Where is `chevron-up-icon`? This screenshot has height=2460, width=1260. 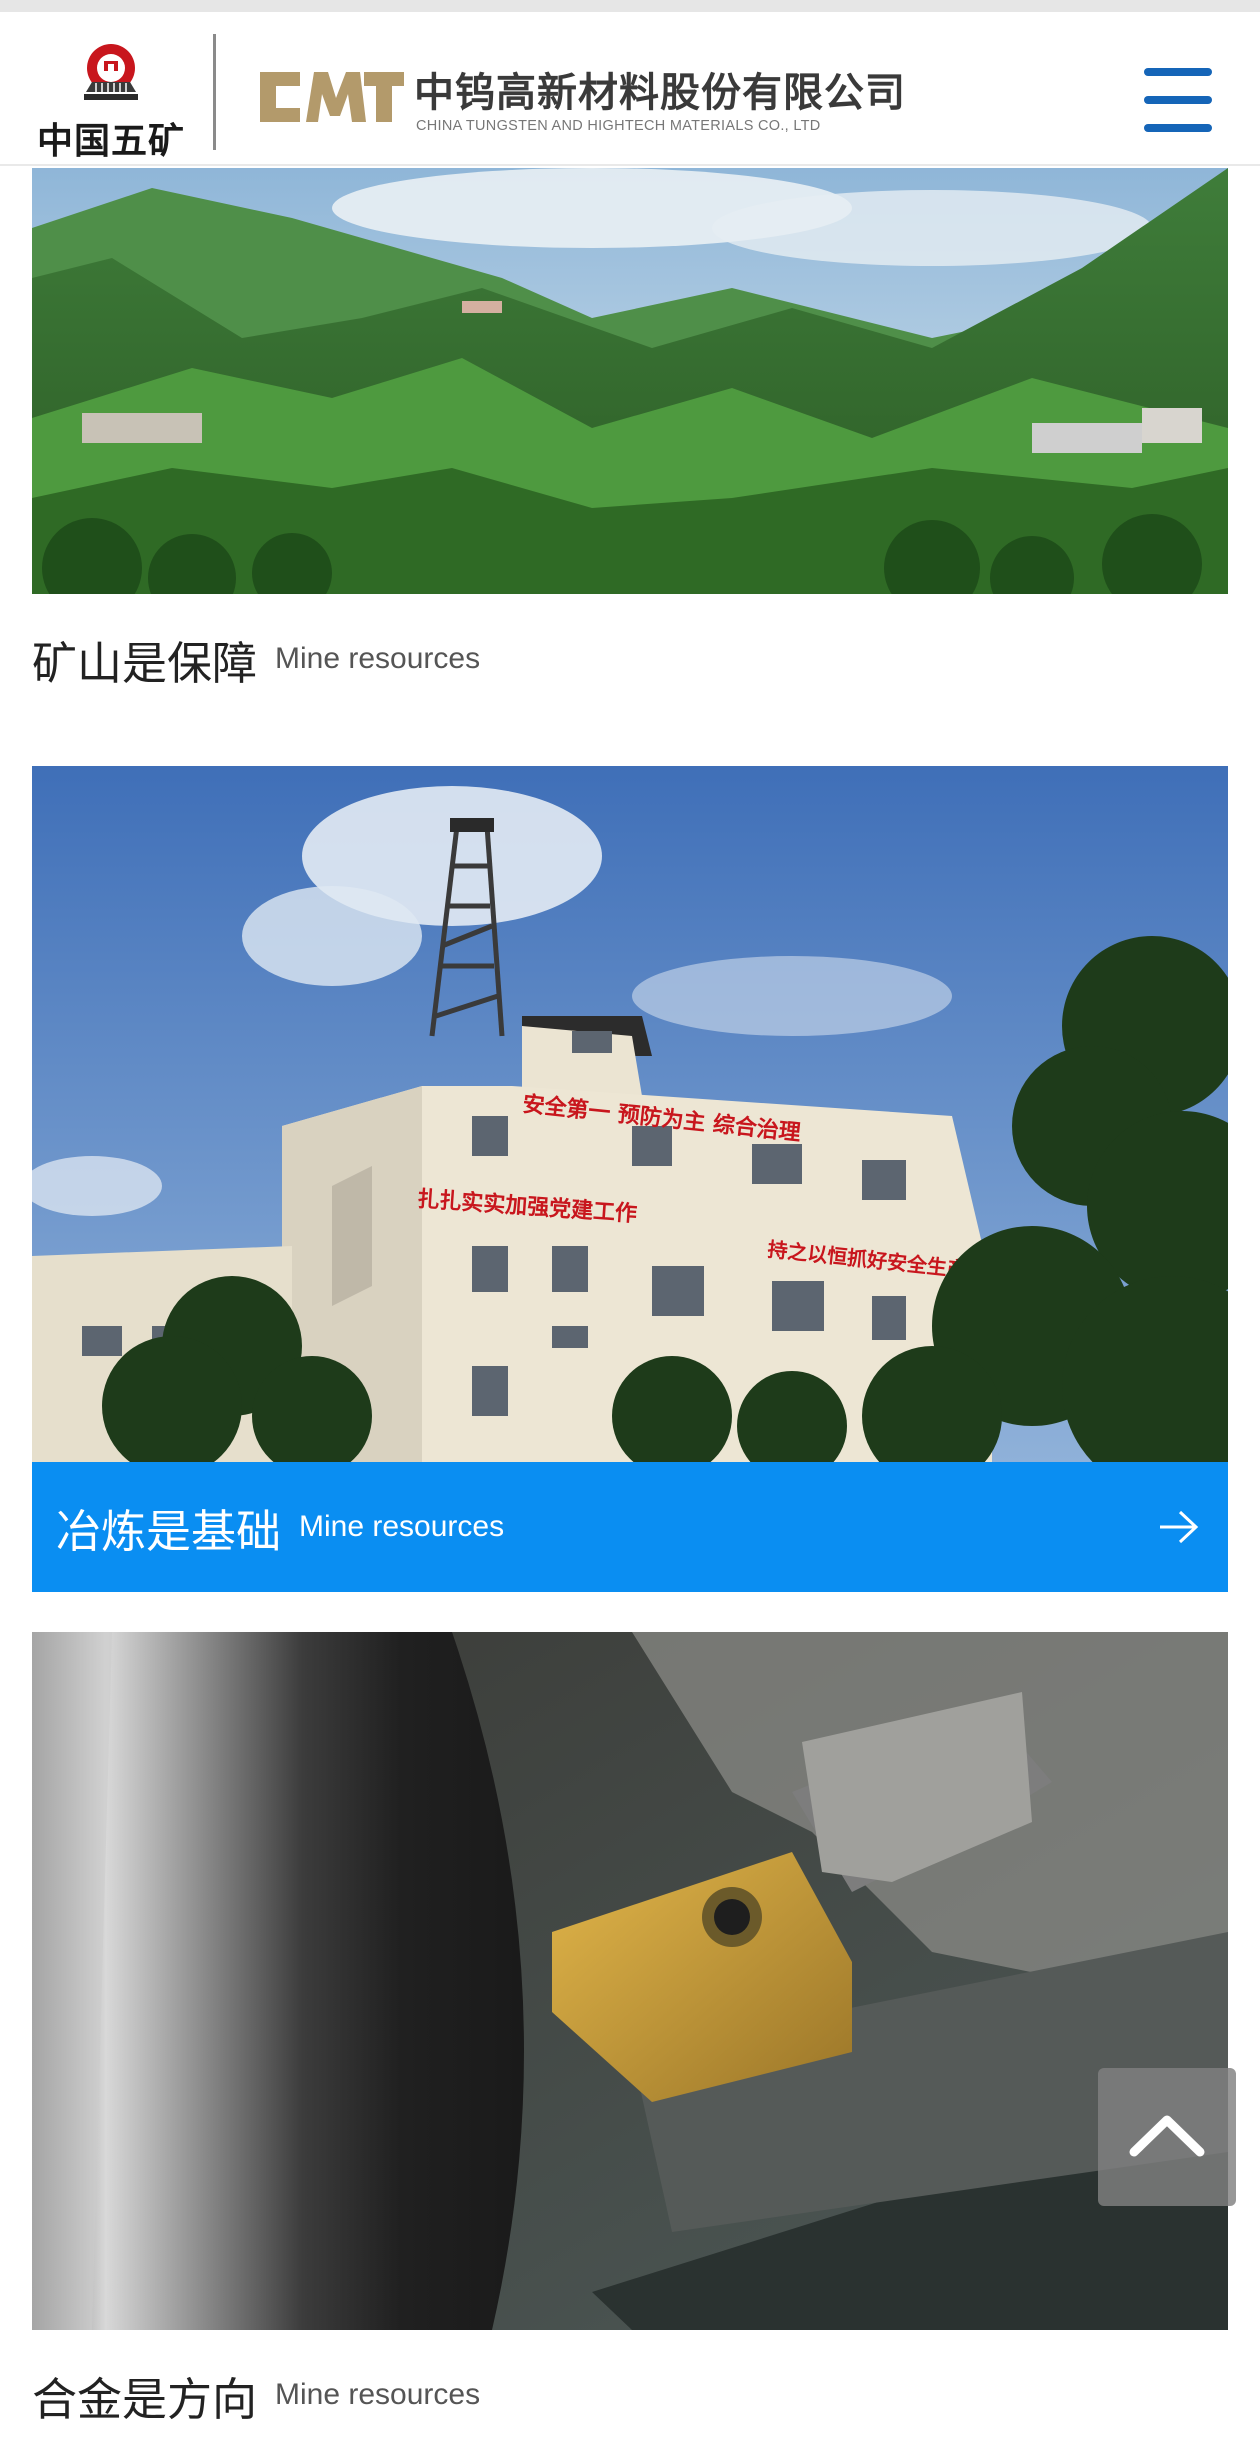 chevron-up-icon is located at coordinates (1167, 2136).